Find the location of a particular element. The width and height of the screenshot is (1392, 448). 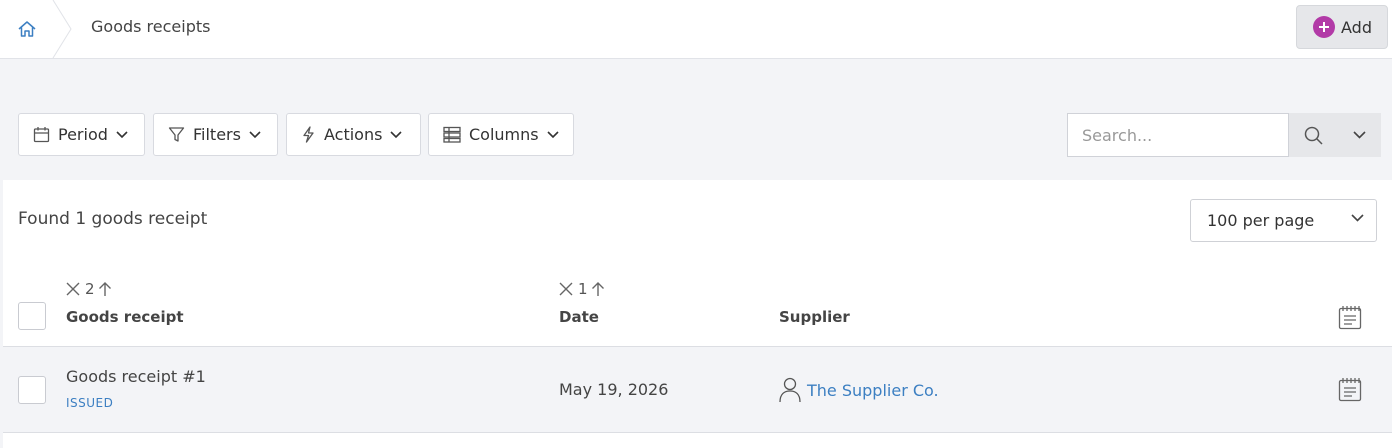

row-checkbox is located at coordinates (32, 390).